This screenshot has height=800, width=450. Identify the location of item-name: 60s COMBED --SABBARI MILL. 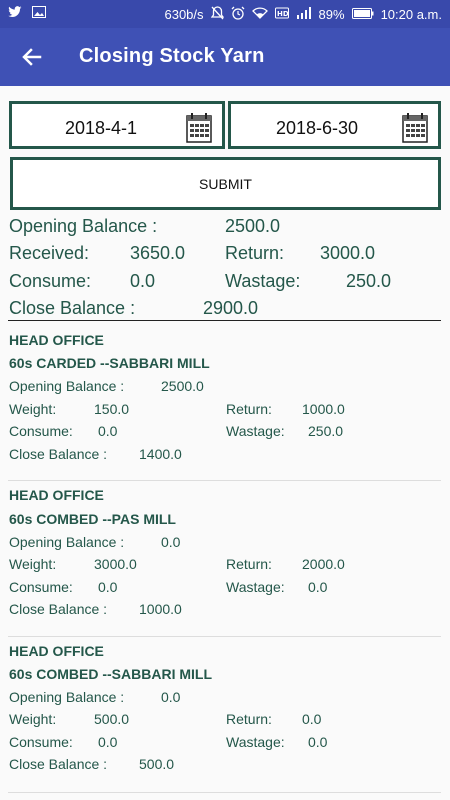
(111, 674).